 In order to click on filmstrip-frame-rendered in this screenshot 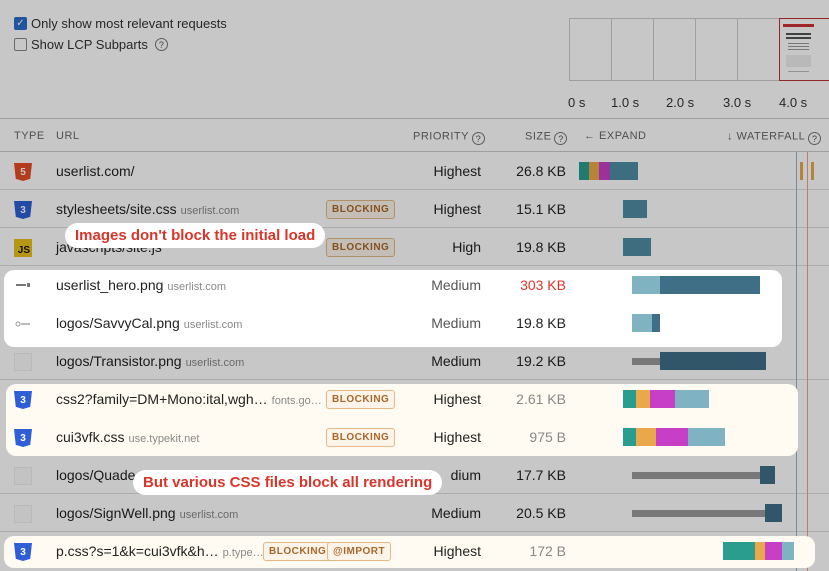, I will do `click(804, 49)`.